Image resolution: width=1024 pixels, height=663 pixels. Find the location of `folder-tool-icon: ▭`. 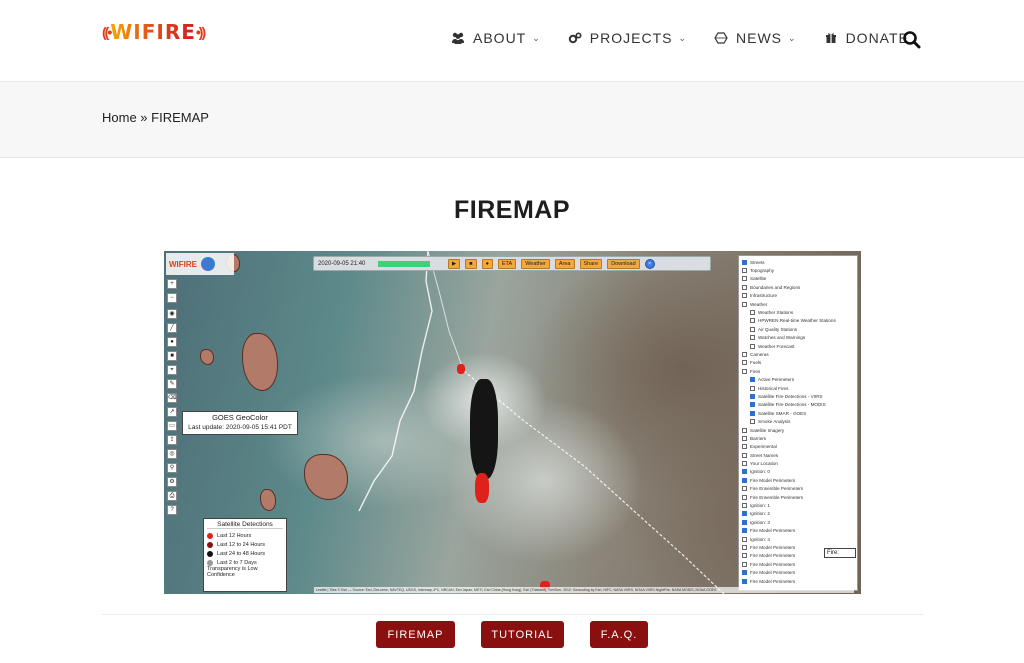

folder-tool-icon: ▭ is located at coordinates (172, 426).